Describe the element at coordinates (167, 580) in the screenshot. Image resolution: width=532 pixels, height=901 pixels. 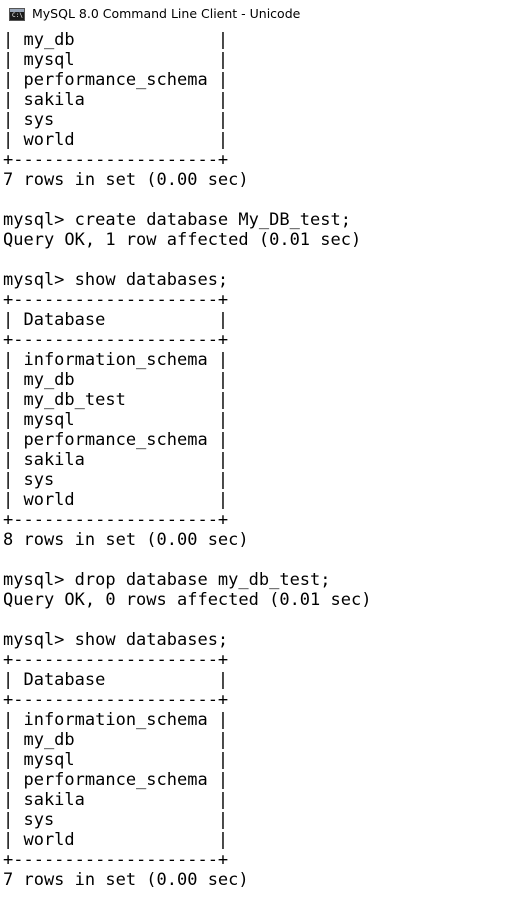
I see `console-line: mysql> drop database my_db_test;` at that location.